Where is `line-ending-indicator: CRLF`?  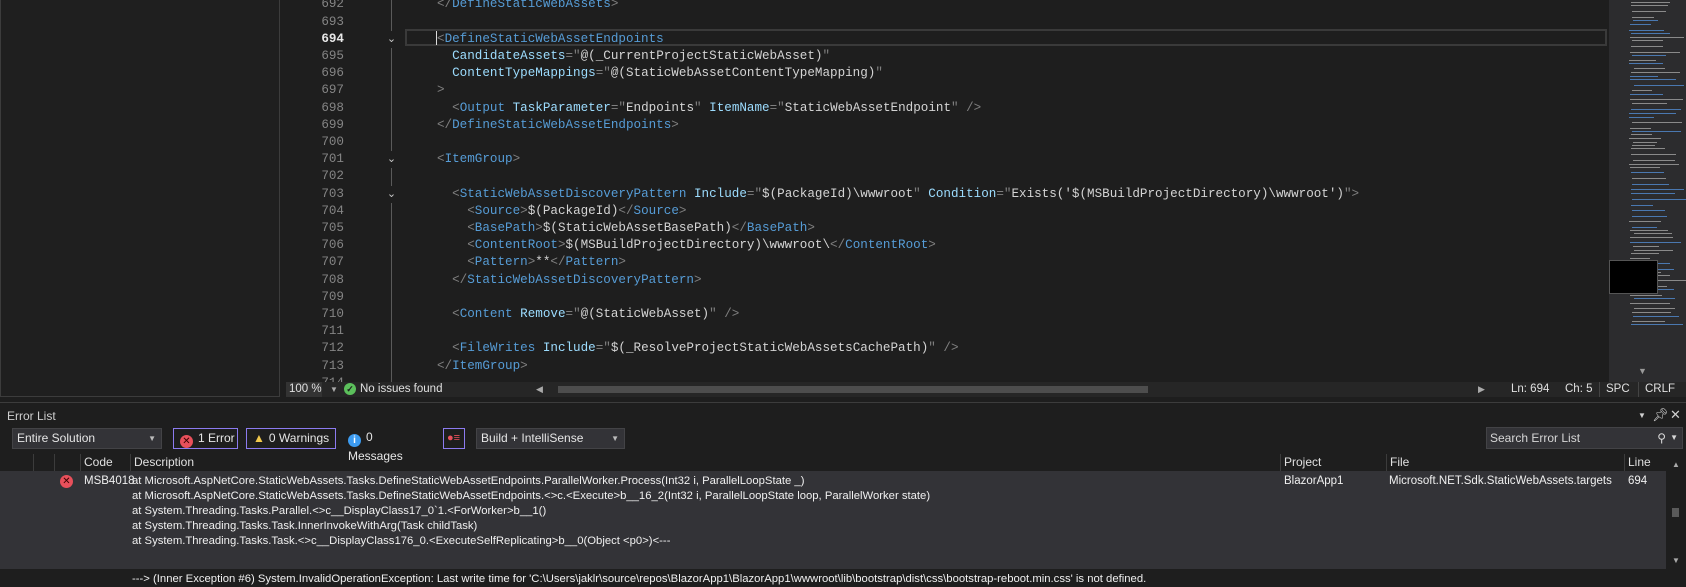
line-ending-indicator: CRLF is located at coordinates (1661, 389).